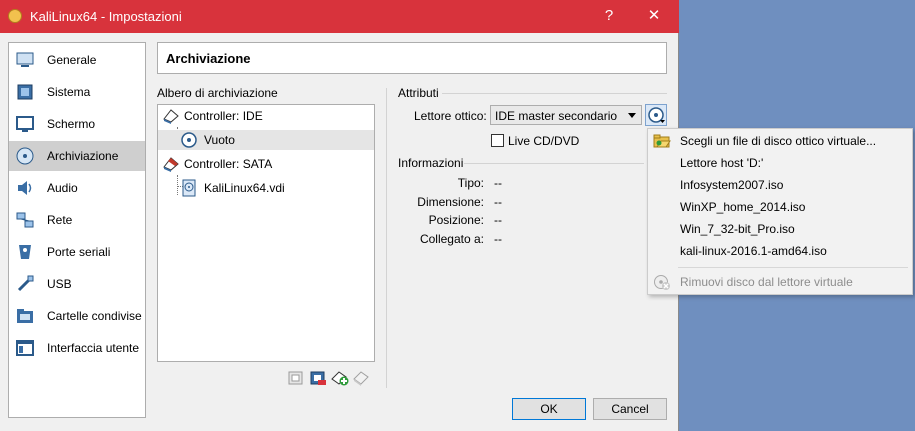 The image size is (915, 431). What do you see at coordinates (450, 116) in the screenshot?
I see `optical-drive-label: Lettore ottico:` at bounding box center [450, 116].